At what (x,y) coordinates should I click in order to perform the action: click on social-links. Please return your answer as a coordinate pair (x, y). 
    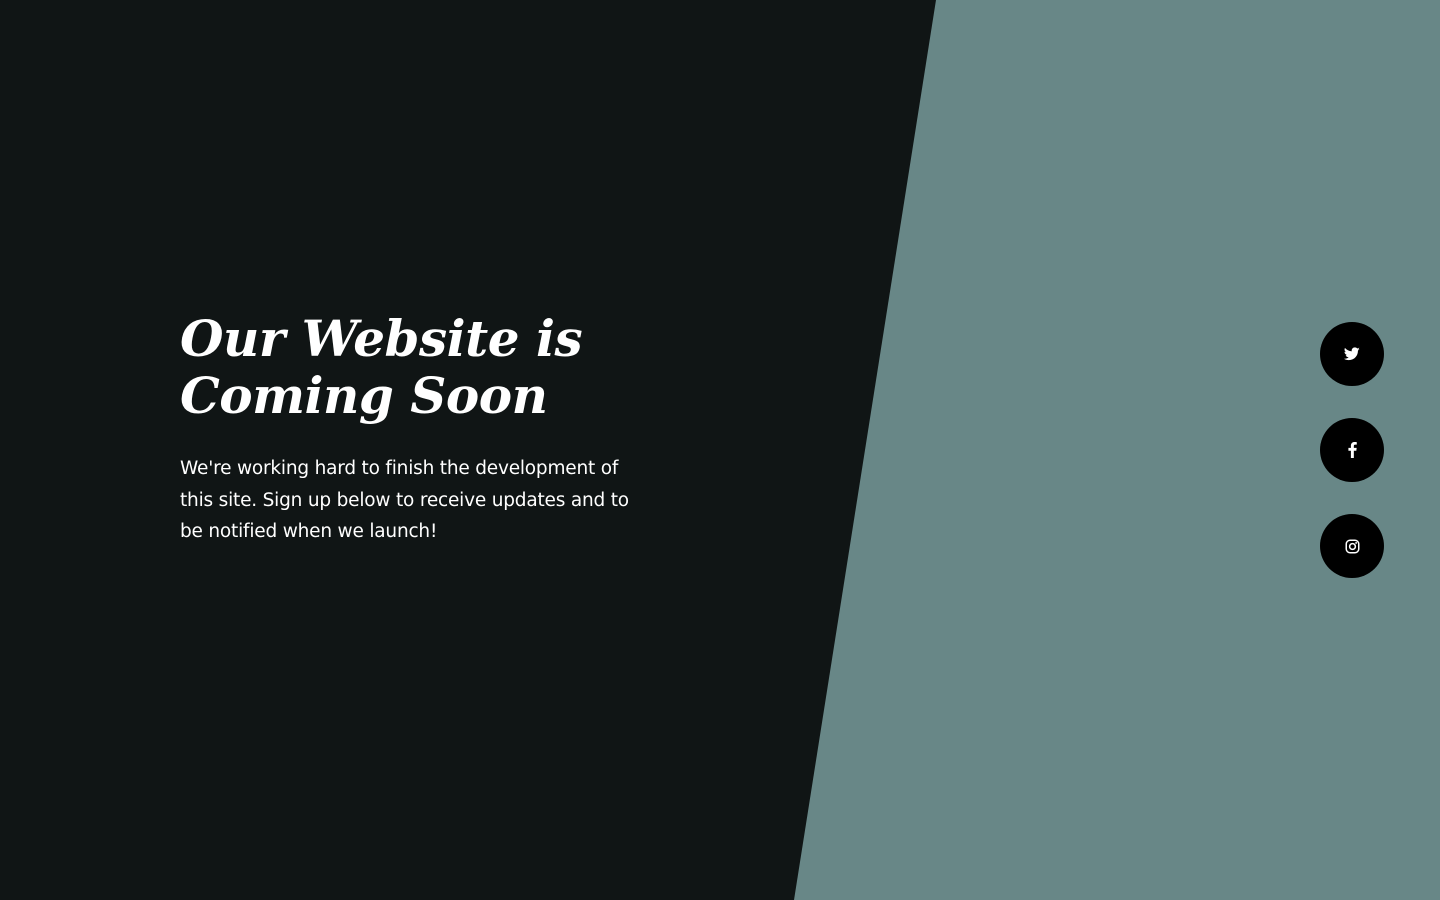
    Looking at the image, I should click on (1352, 466).